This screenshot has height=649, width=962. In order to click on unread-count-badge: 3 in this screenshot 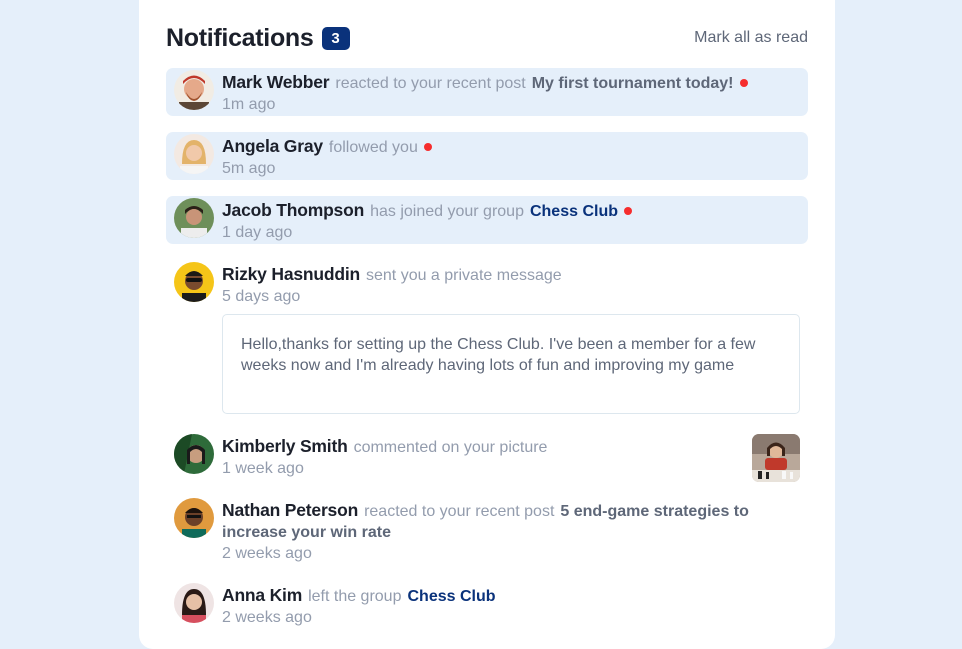, I will do `click(335, 38)`.